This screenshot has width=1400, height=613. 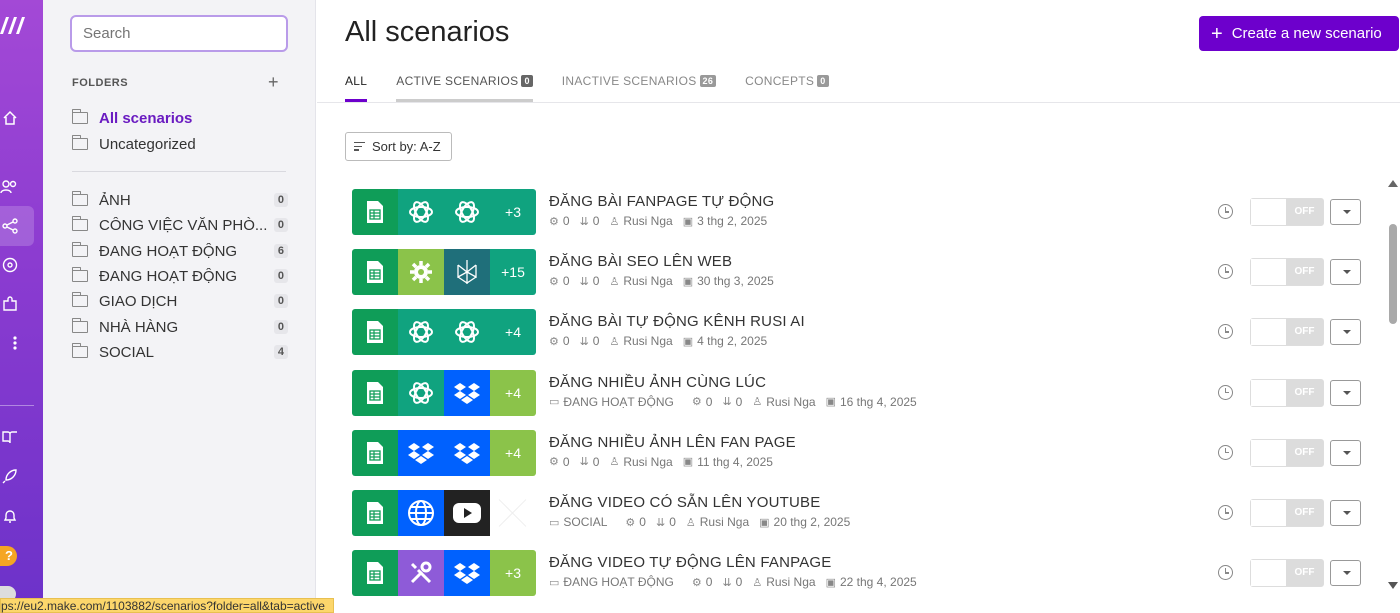 What do you see at coordinates (9, 226) in the screenshot?
I see `share-scenarios-icon` at bounding box center [9, 226].